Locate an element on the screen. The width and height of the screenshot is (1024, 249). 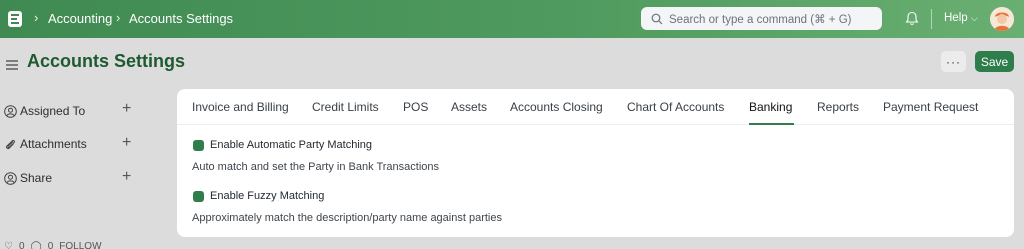
tab-assets: Assets is located at coordinates (469, 107).